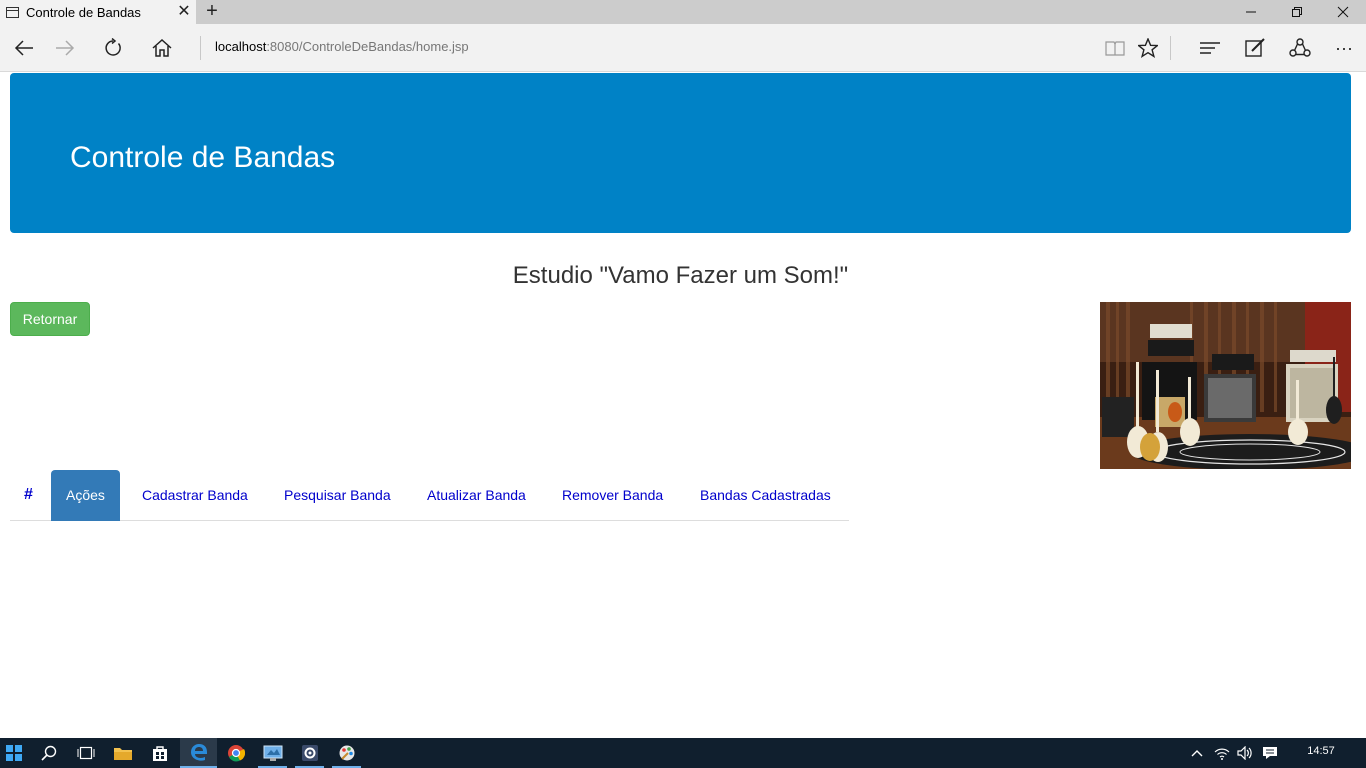  What do you see at coordinates (85, 495) in the screenshot?
I see `tab-acoes: Ações` at bounding box center [85, 495].